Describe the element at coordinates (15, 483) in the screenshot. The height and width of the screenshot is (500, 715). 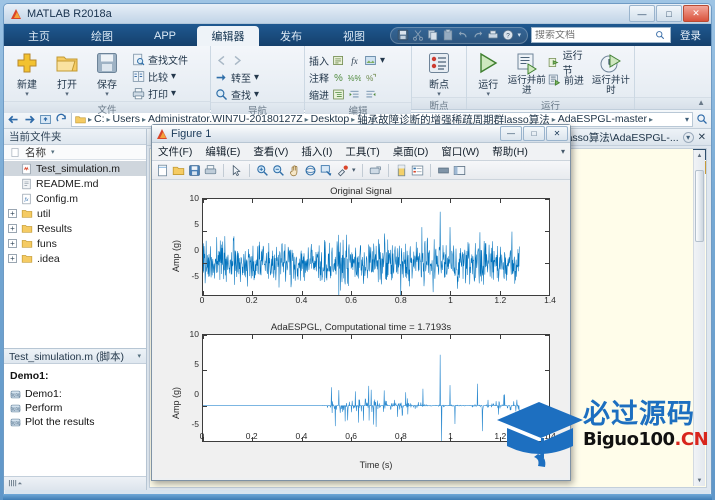
I see `resize-grip-icon` at that location.